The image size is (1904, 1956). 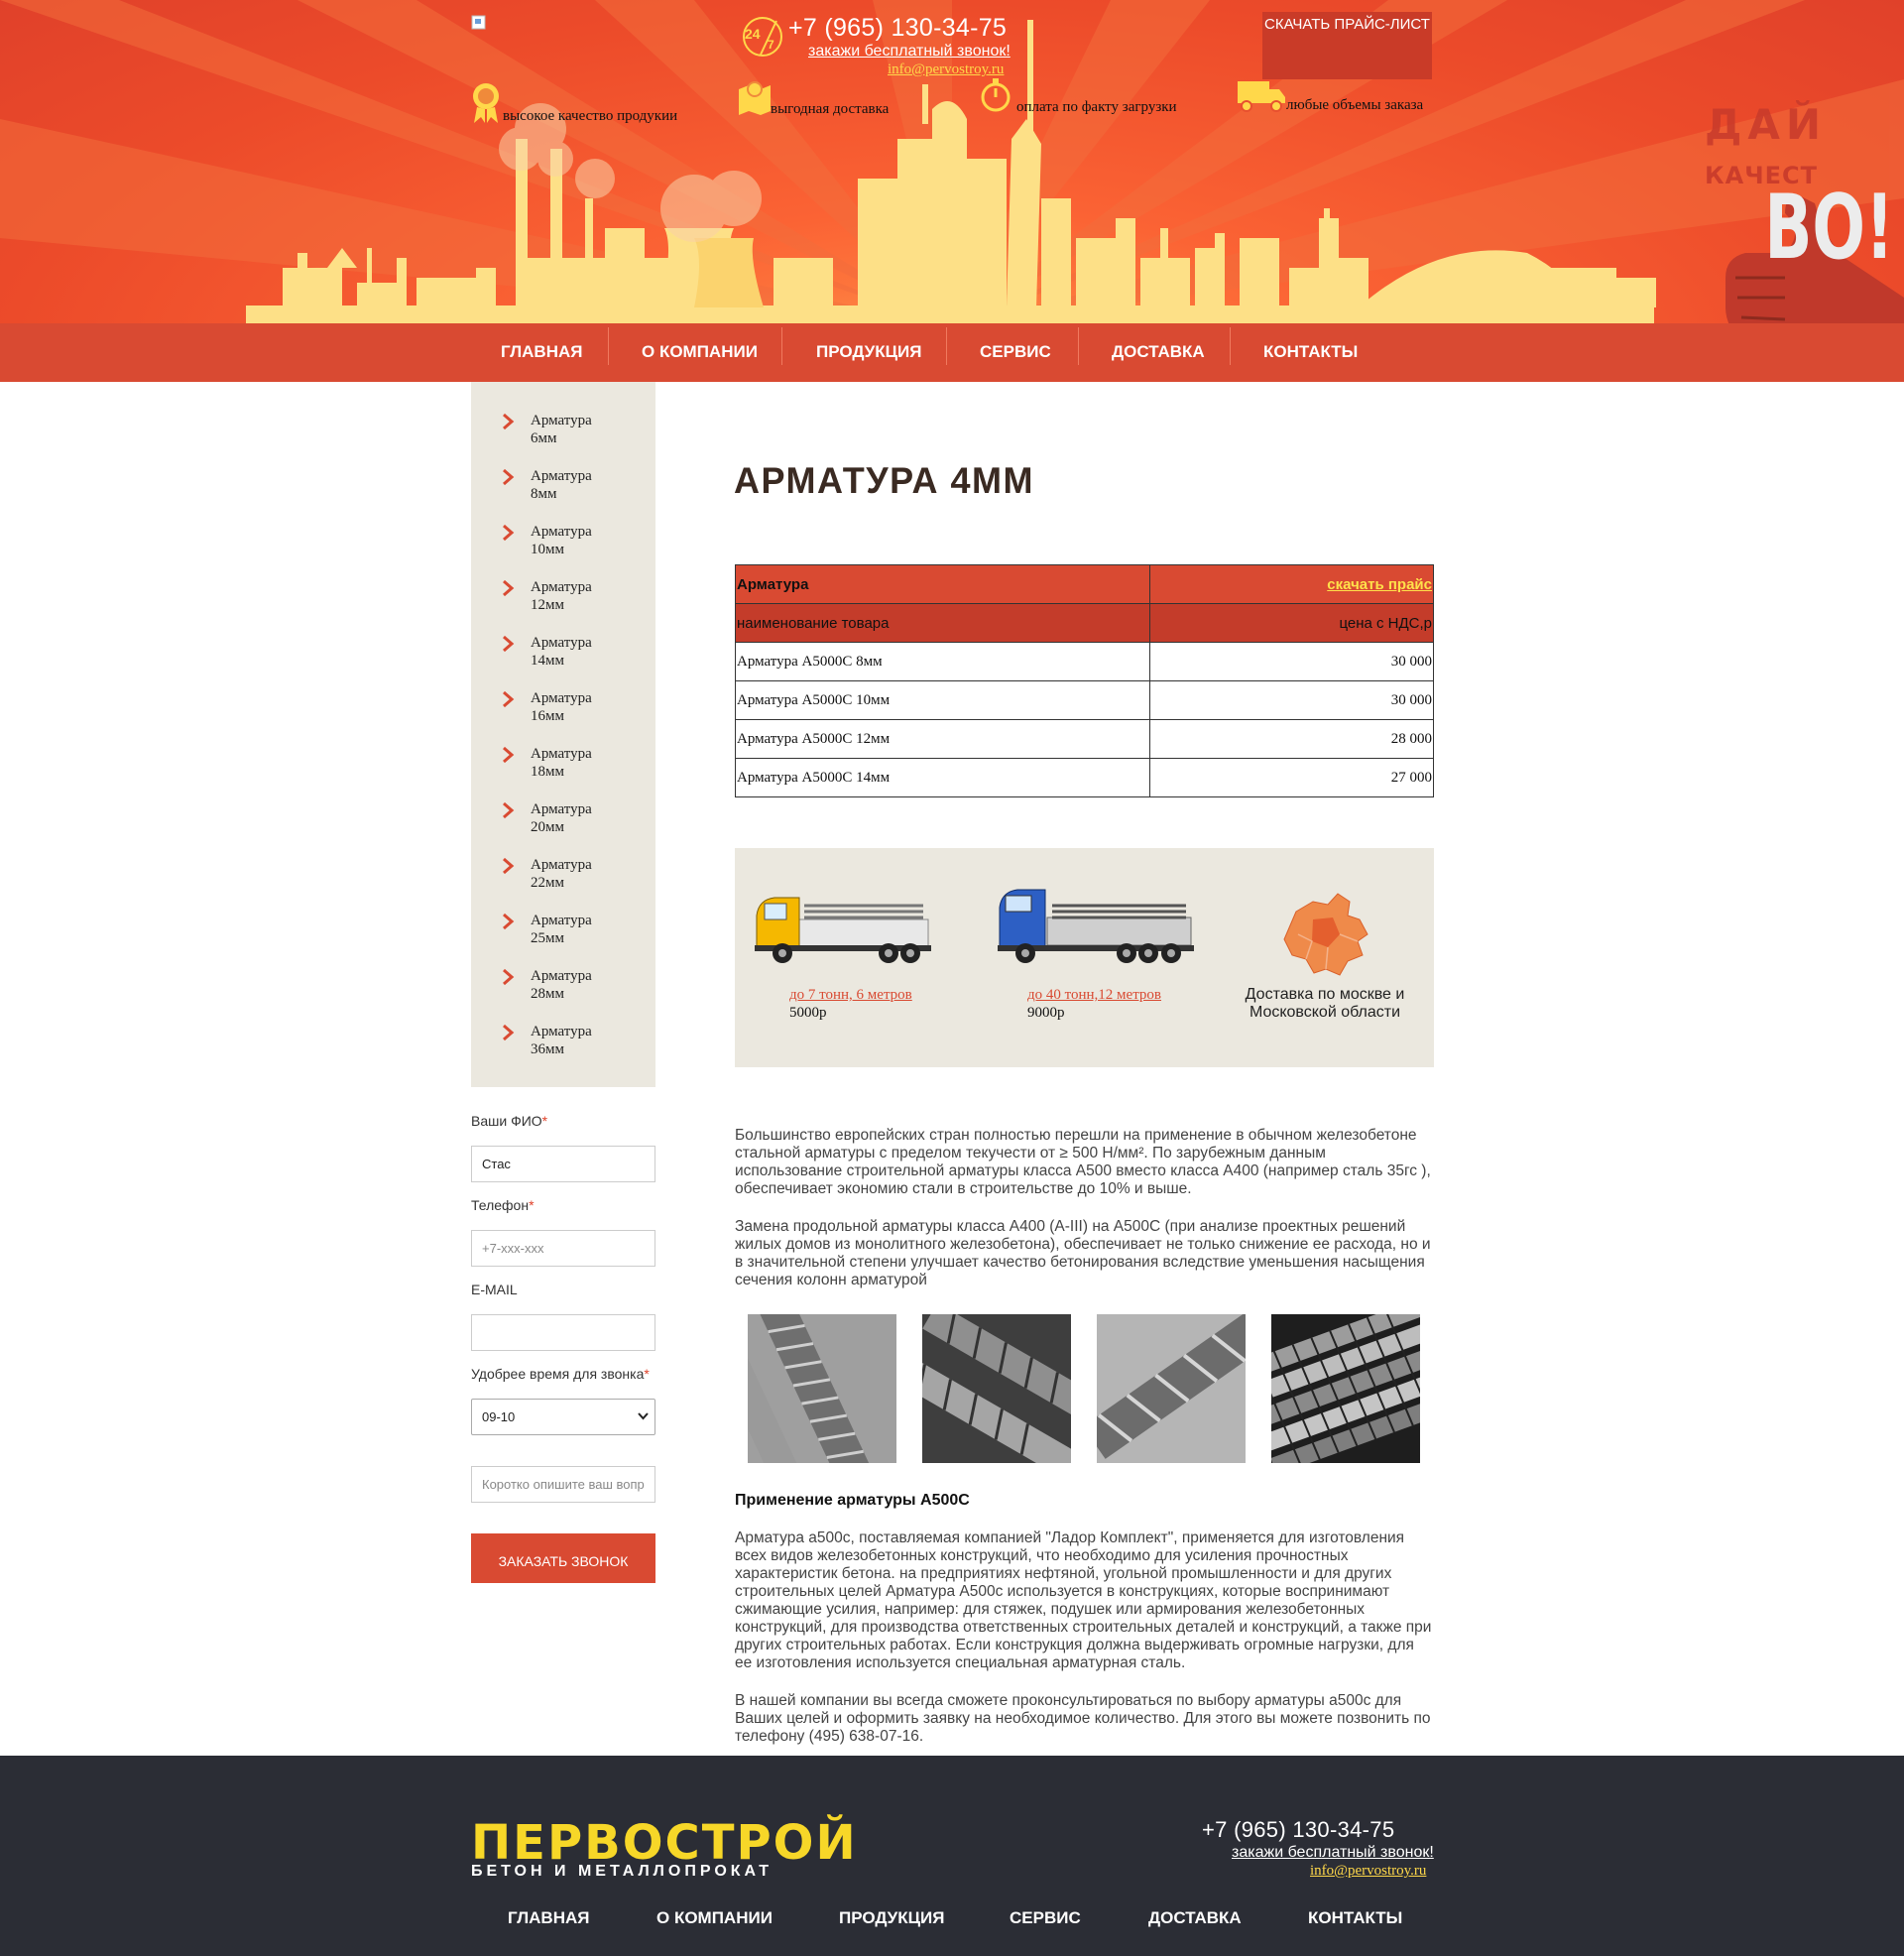 I want to click on feature-label: выгодная доставка, so click(x=830, y=109).